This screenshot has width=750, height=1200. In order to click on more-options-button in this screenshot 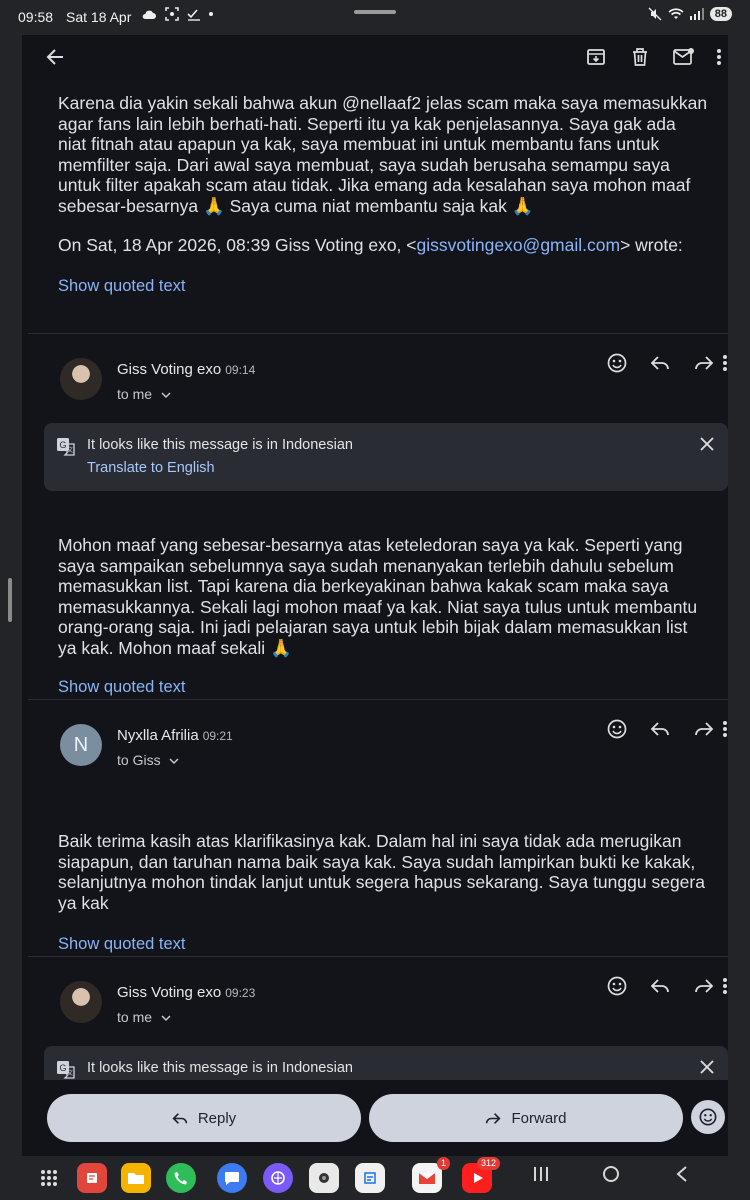, I will do `click(719, 57)`.